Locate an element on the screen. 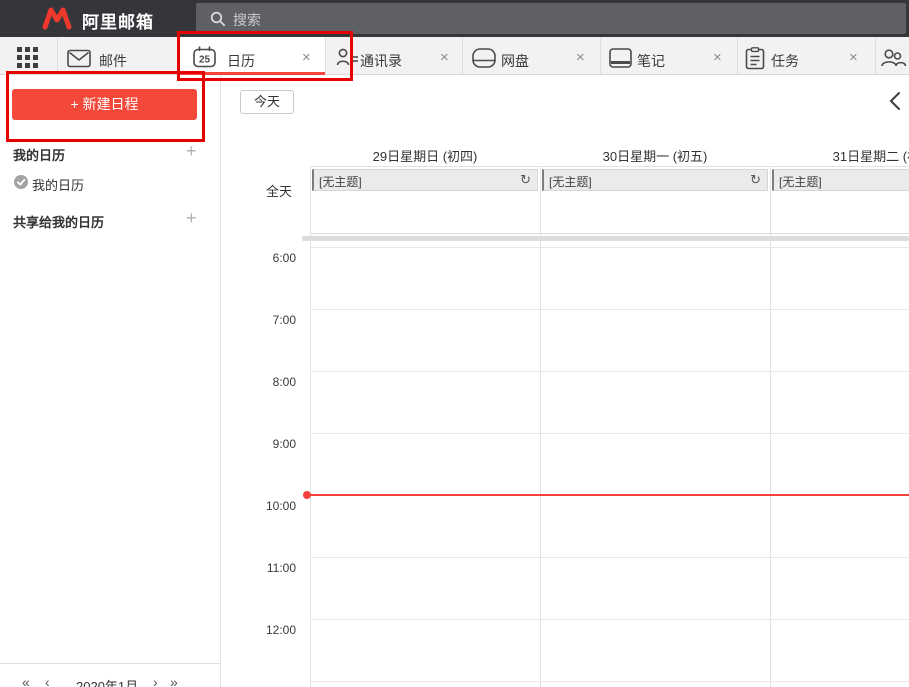 The width and height of the screenshot is (909, 687). hour-label: 8:00 is located at coordinates (284, 382).